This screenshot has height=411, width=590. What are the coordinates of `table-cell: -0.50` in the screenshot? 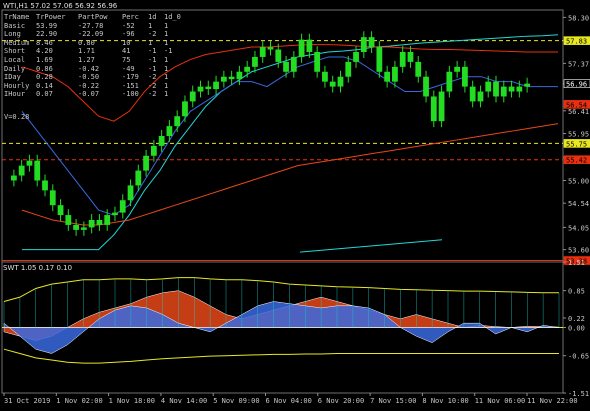 It's located at (89, 77).